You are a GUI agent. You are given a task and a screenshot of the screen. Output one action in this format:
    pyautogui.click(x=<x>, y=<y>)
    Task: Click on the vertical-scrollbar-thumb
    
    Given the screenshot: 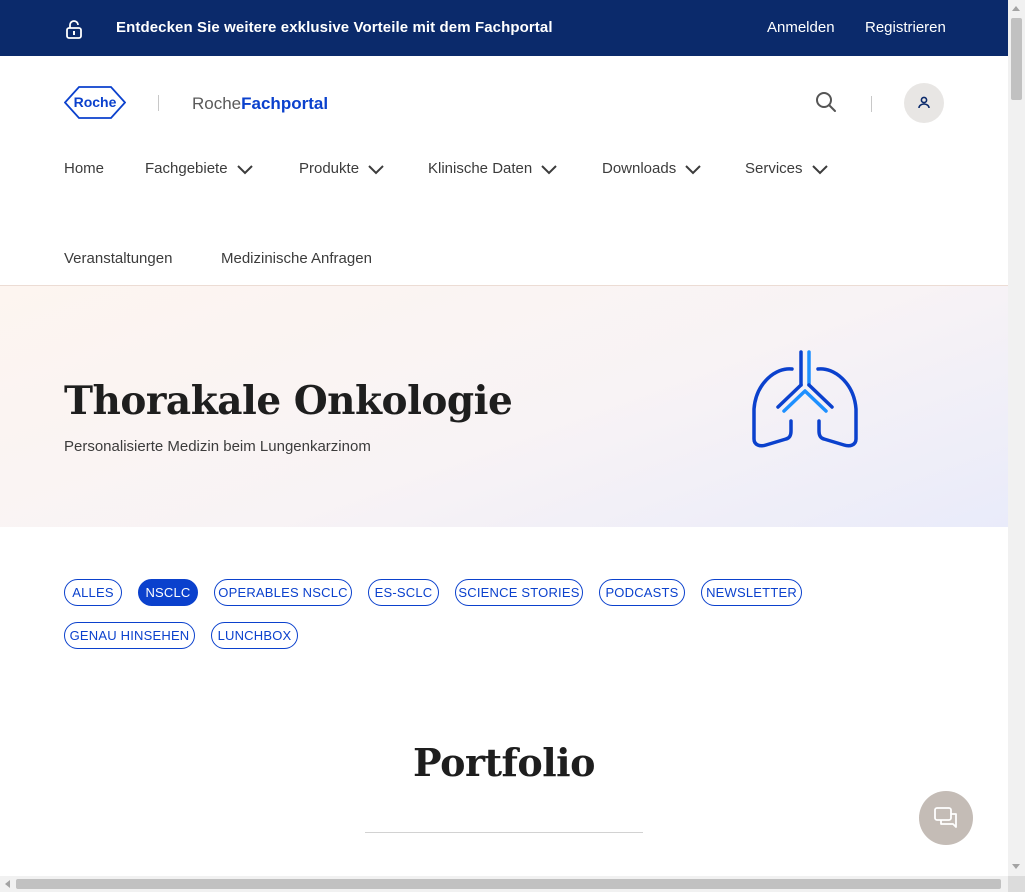 What is the action you would take?
    pyautogui.click(x=1016, y=59)
    